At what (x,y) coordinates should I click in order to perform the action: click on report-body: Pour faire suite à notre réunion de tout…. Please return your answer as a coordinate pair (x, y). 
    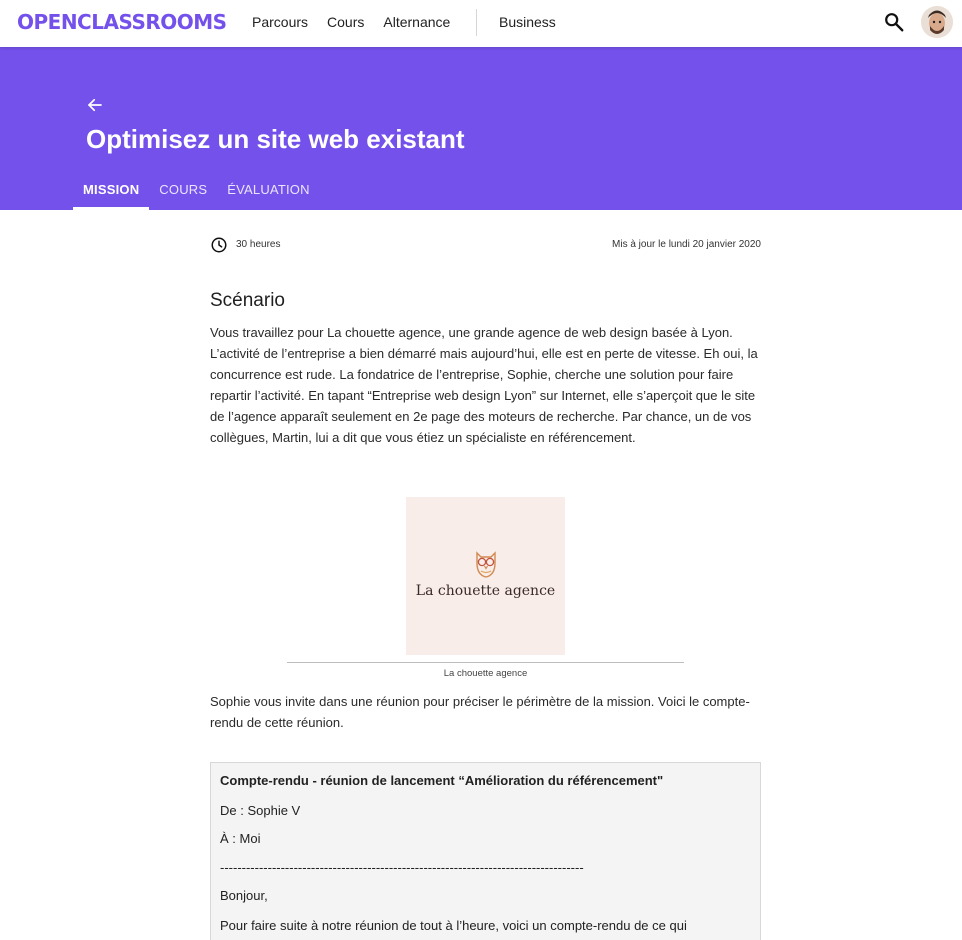
    Looking at the image, I should click on (453, 925).